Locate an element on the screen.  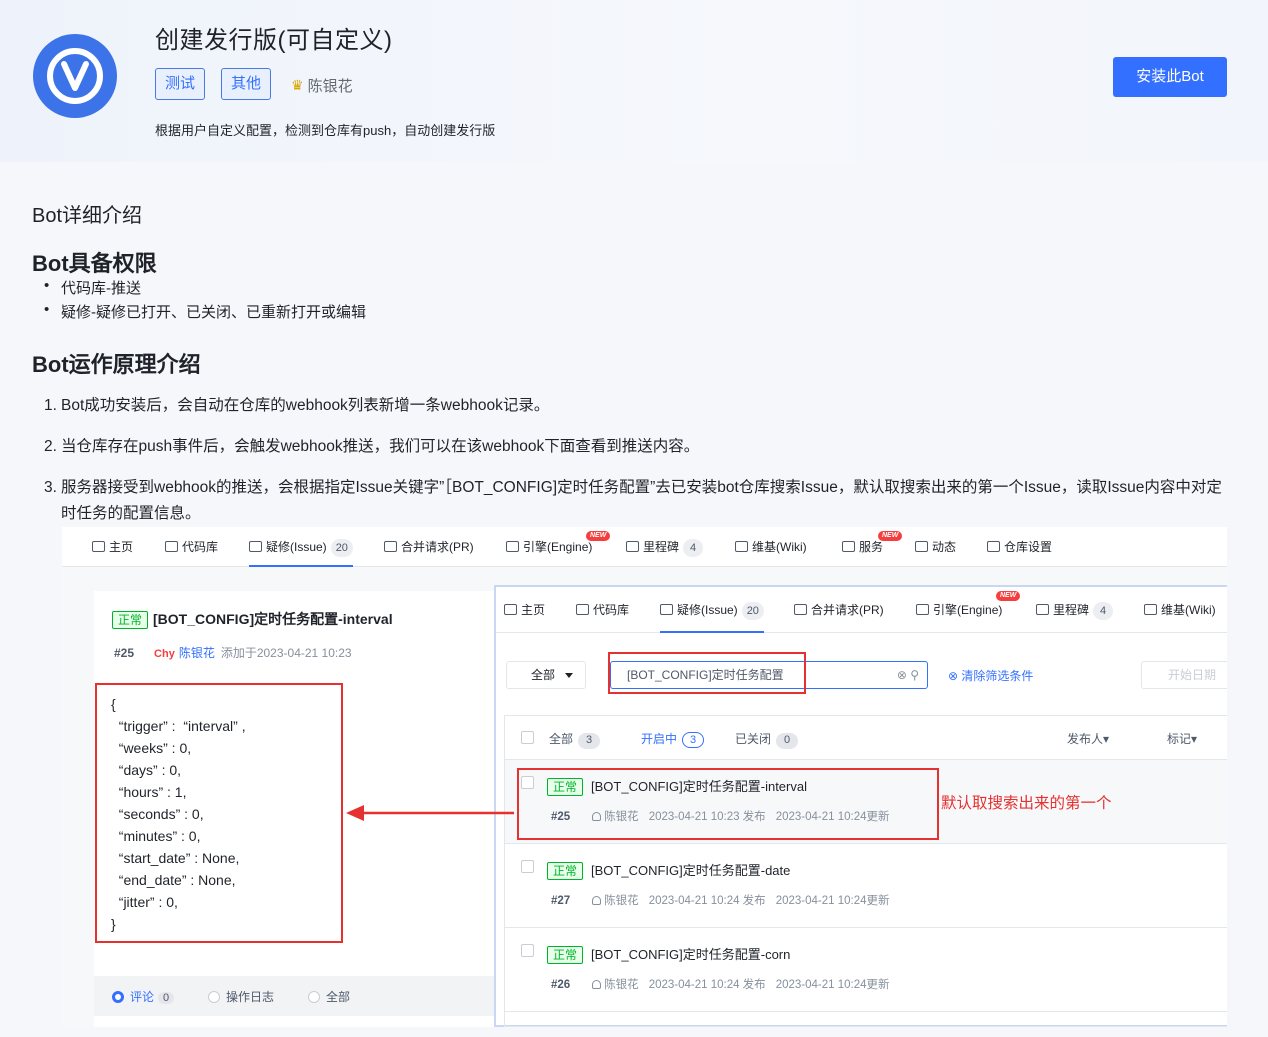
bot-description: 根据用户自定义配置，检测到仓库有push，自动创建发行版 is located at coordinates (325, 130).